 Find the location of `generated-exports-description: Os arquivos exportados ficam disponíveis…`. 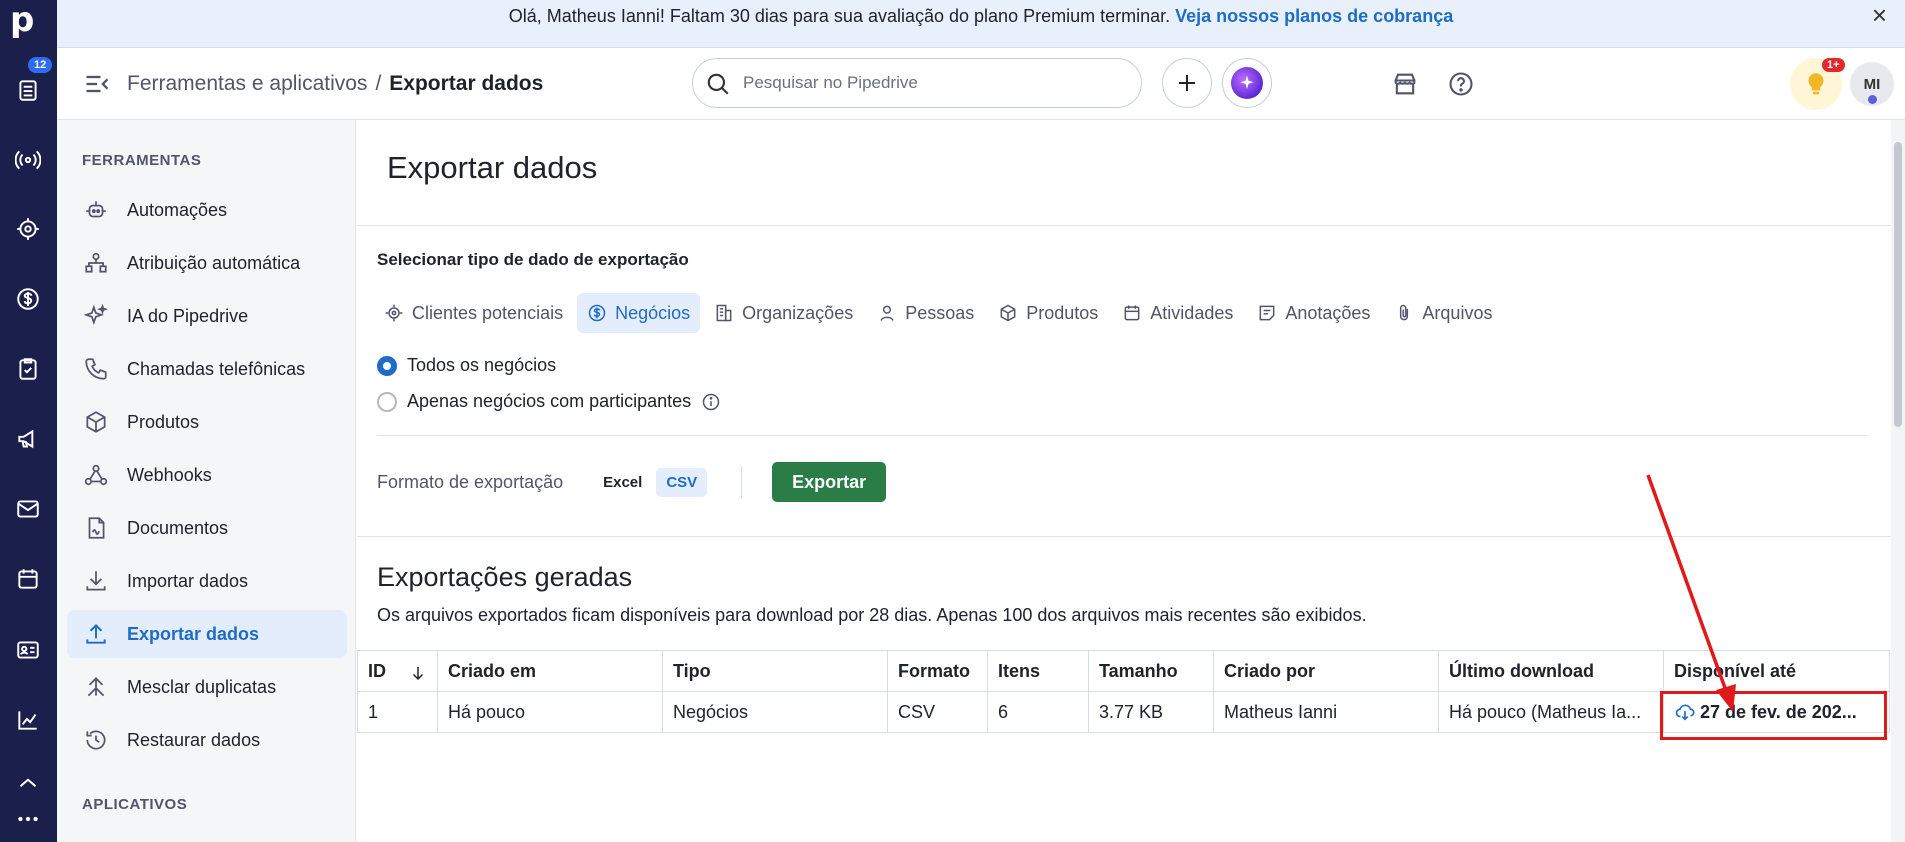

generated-exports-description: Os arquivos exportados ficam disponíveis… is located at coordinates (872, 615).